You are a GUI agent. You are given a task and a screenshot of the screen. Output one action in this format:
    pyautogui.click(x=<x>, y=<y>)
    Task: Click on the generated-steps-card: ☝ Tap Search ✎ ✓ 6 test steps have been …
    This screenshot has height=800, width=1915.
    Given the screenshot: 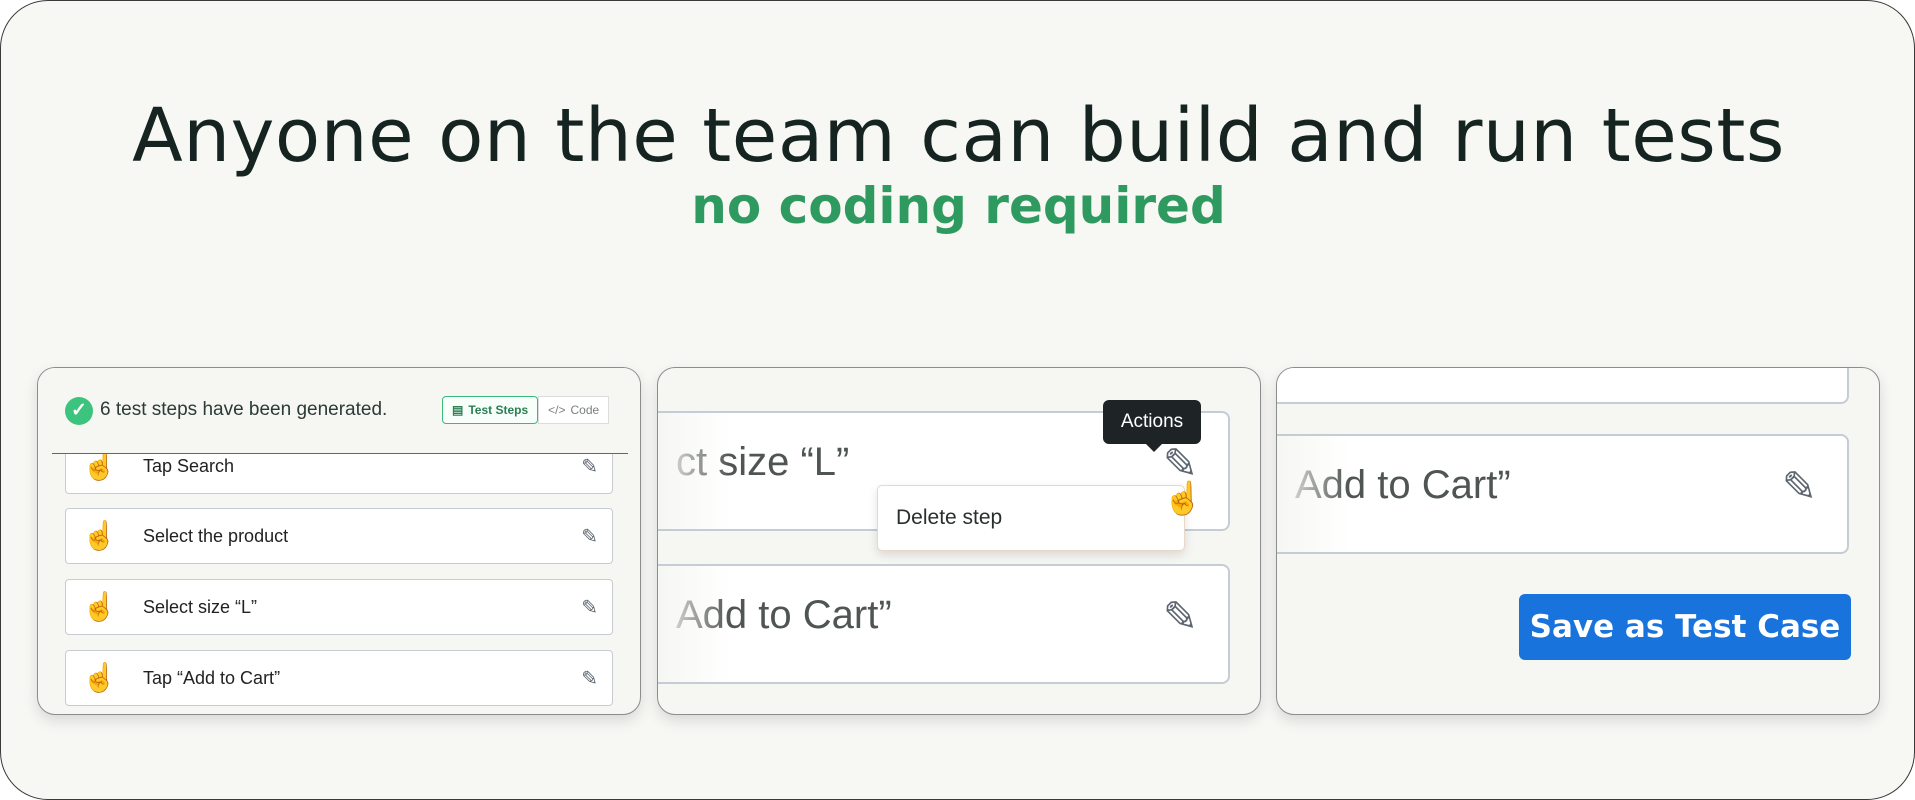 What is the action you would take?
    pyautogui.click(x=339, y=541)
    